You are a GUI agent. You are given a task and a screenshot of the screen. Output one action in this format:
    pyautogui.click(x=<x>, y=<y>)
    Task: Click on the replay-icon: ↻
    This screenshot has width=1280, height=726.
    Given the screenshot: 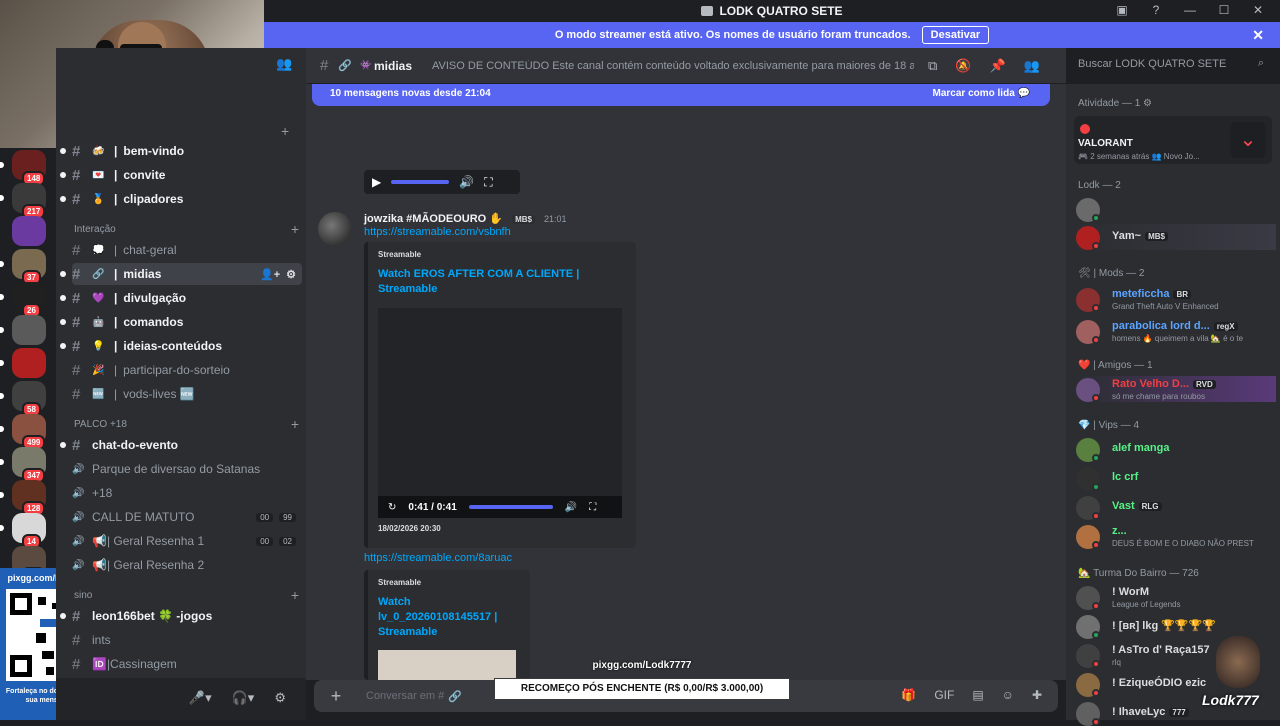 What is the action you would take?
    pyautogui.click(x=392, y=507)
    